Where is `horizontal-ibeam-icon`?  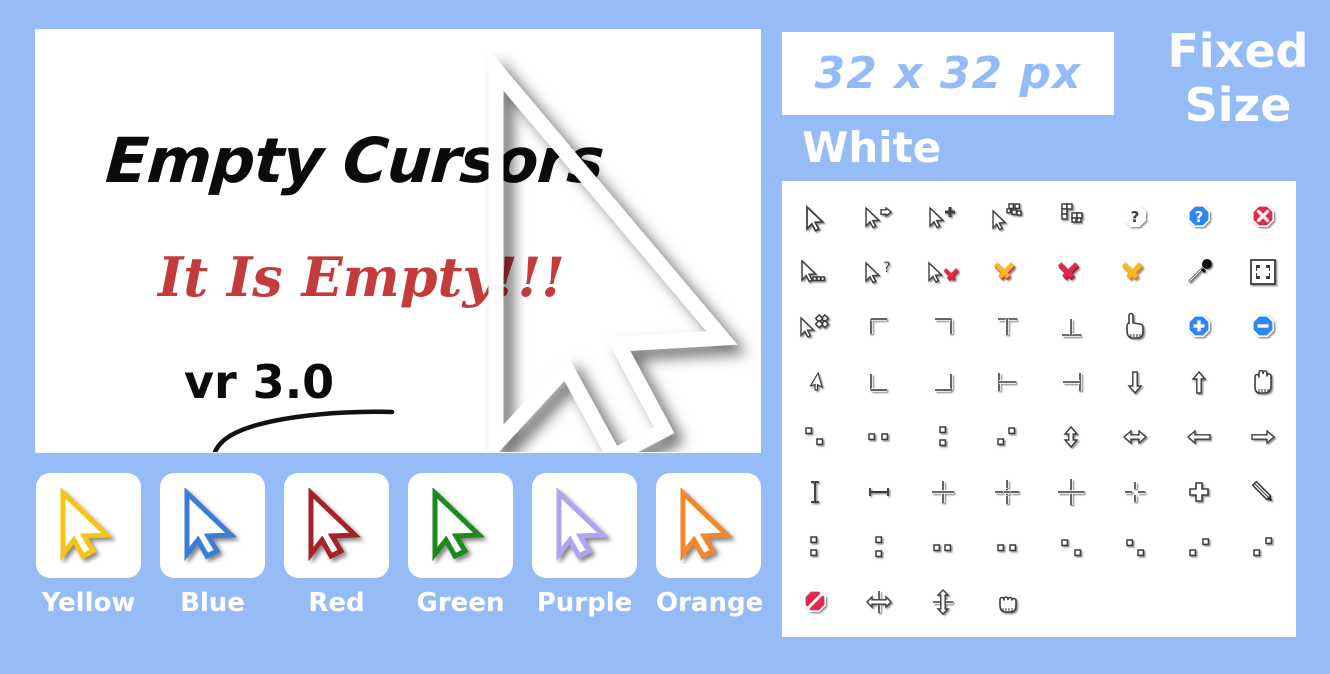 horizontal-ibeam-icon is located at coordinates (879, 491).